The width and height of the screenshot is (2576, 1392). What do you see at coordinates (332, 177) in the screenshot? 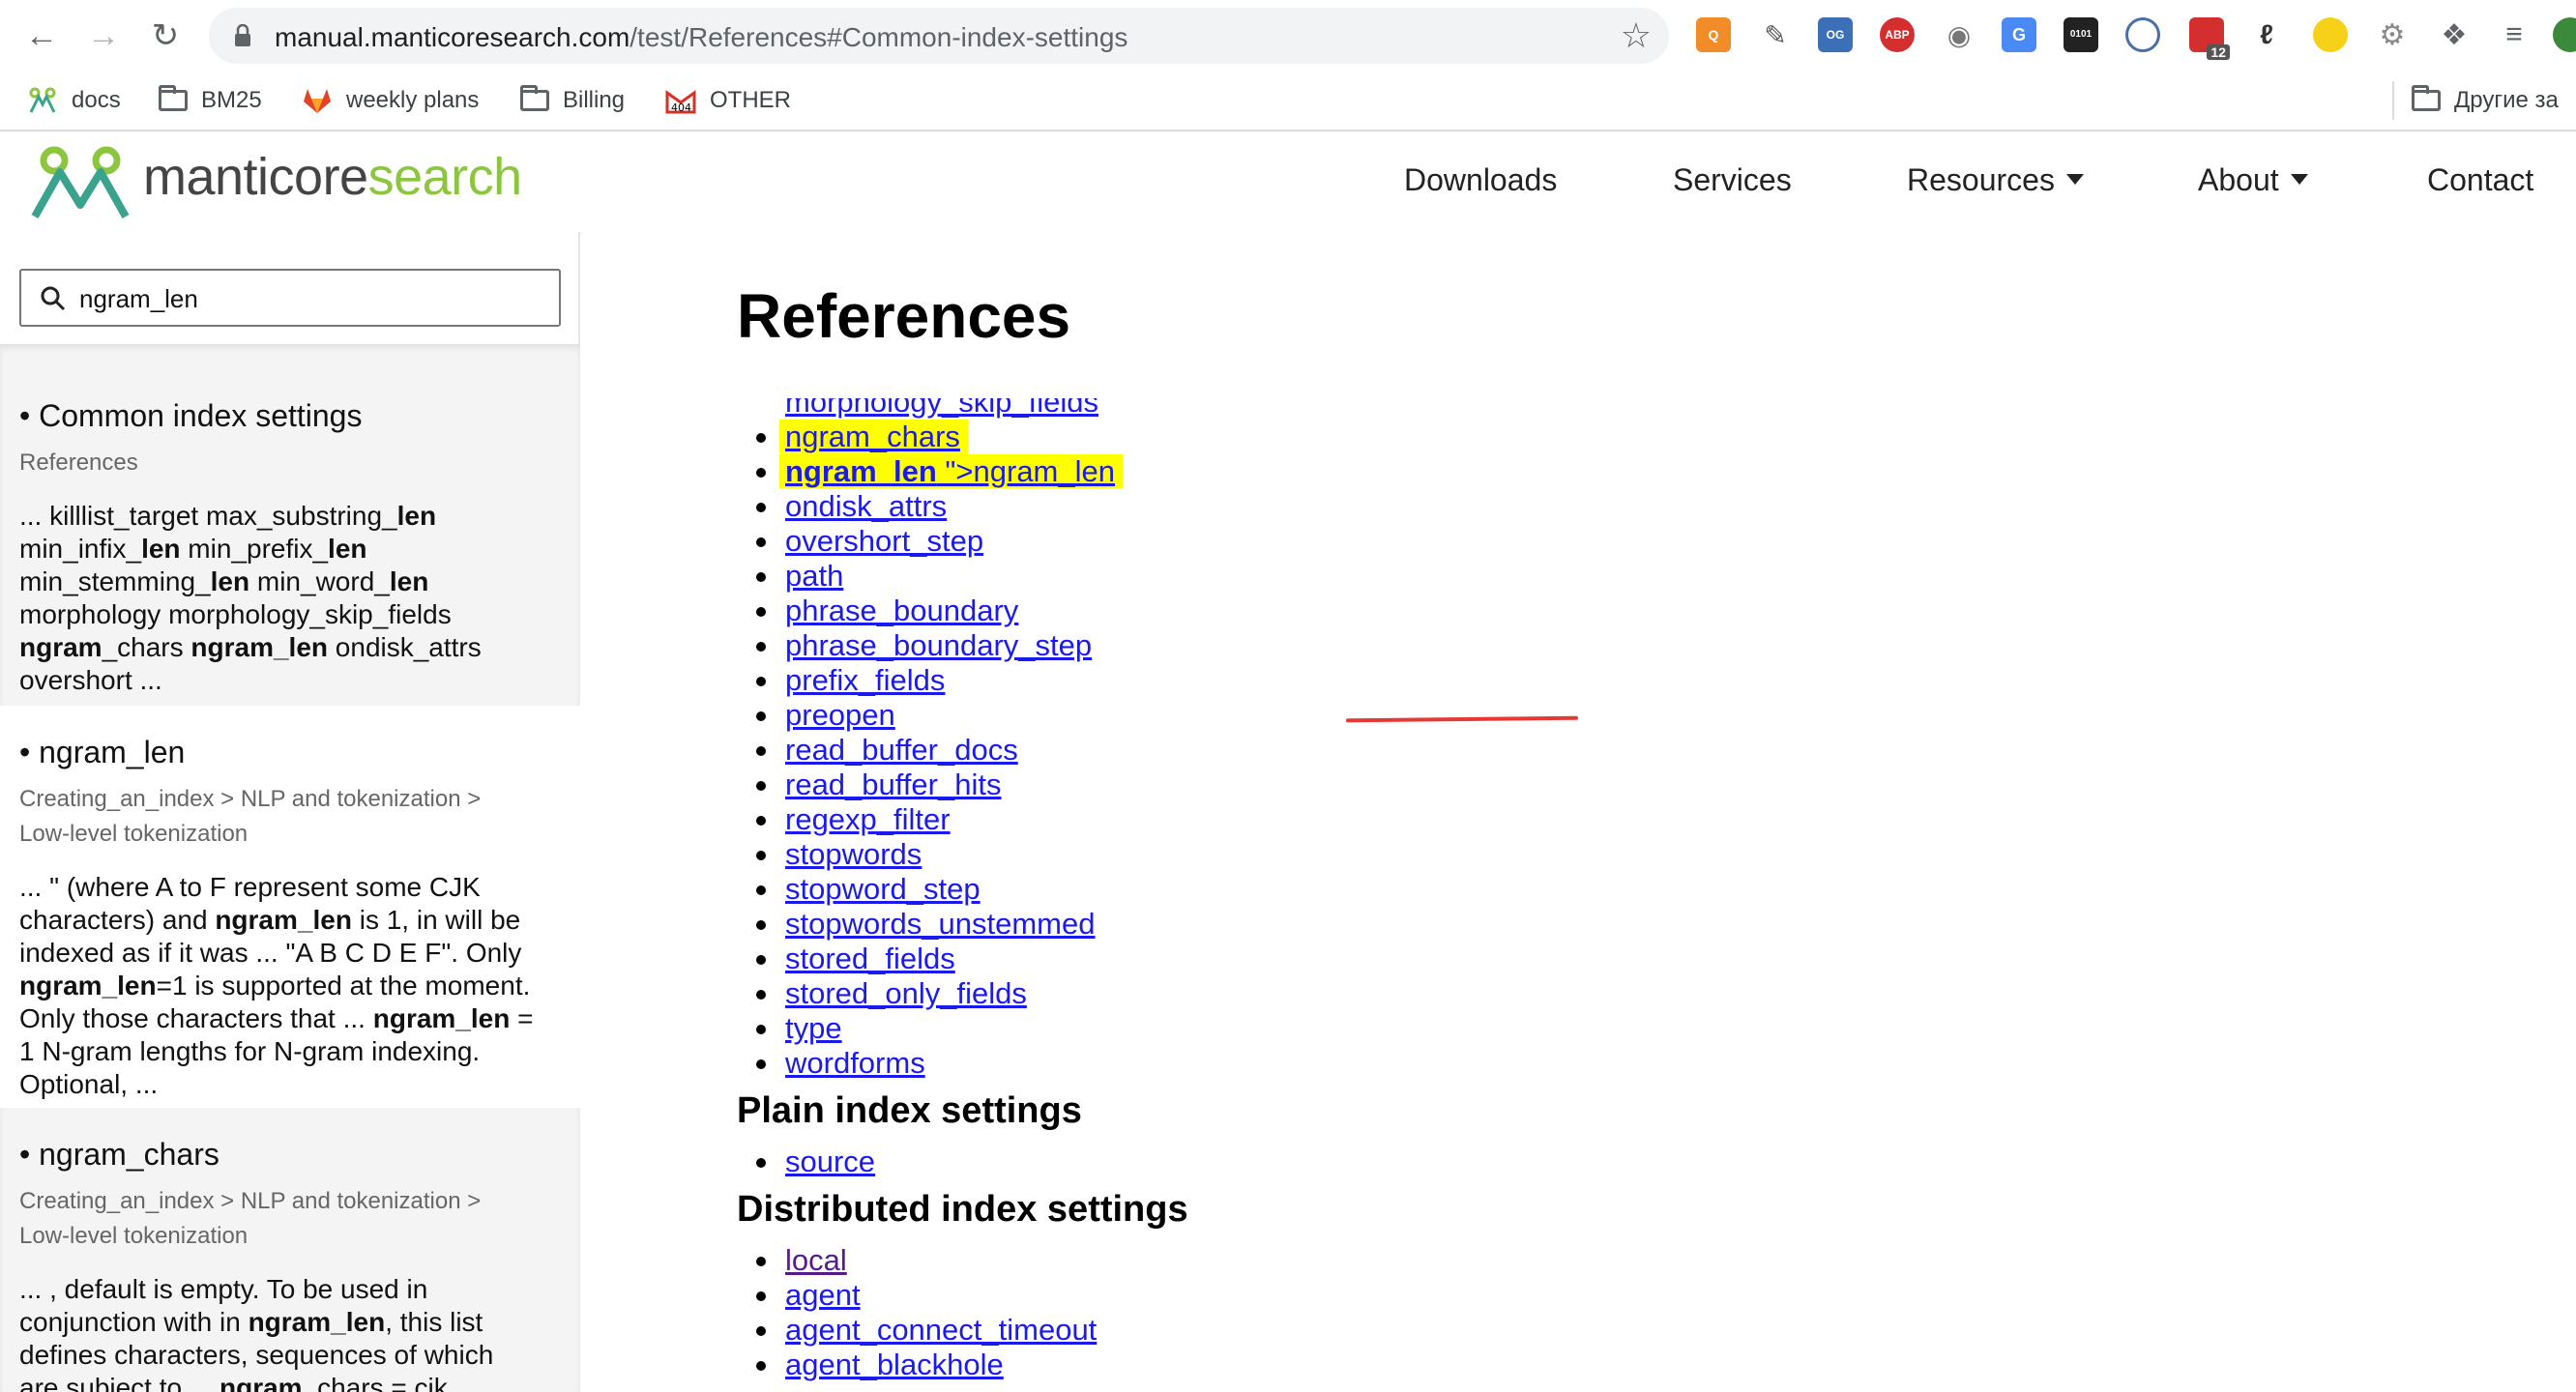
I see `brand-name: manticoresearch` at bounding box center [332, 177].